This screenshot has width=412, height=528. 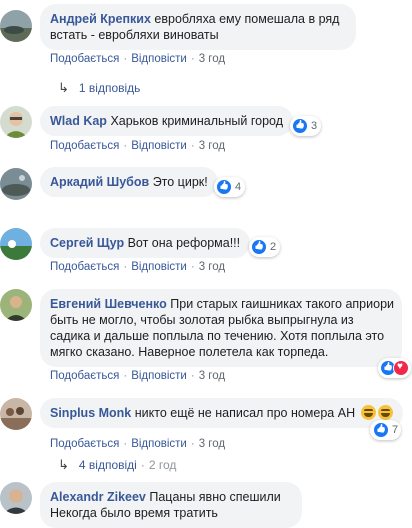 I want to click on reaction-count: 3, so click(x=314, y=126).